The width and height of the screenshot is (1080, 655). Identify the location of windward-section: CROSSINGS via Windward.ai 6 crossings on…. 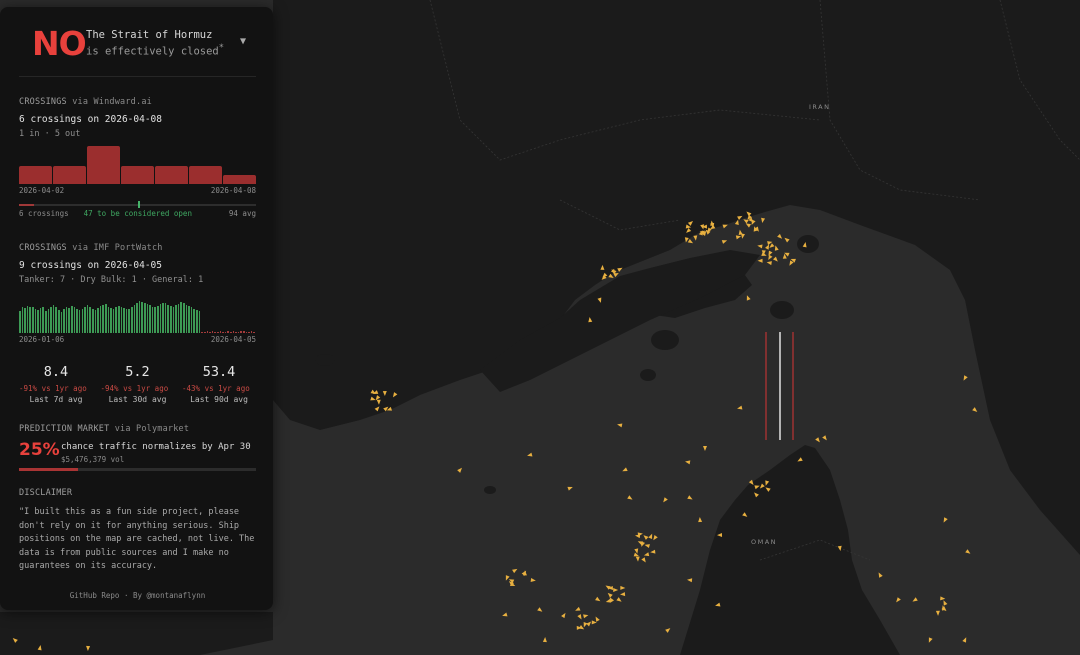
(137, 157).